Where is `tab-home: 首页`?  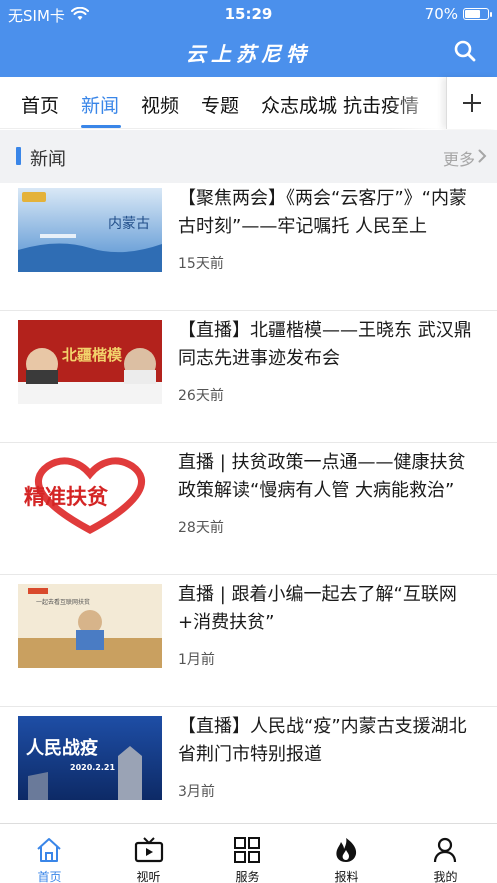 tab-home: 首页 is located at coordinates (40, 104).